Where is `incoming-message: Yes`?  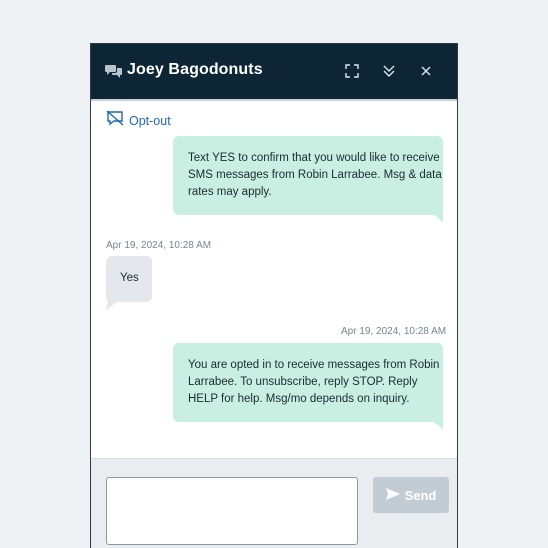 incoming-message: Yes is located at coordinates (129, 279).